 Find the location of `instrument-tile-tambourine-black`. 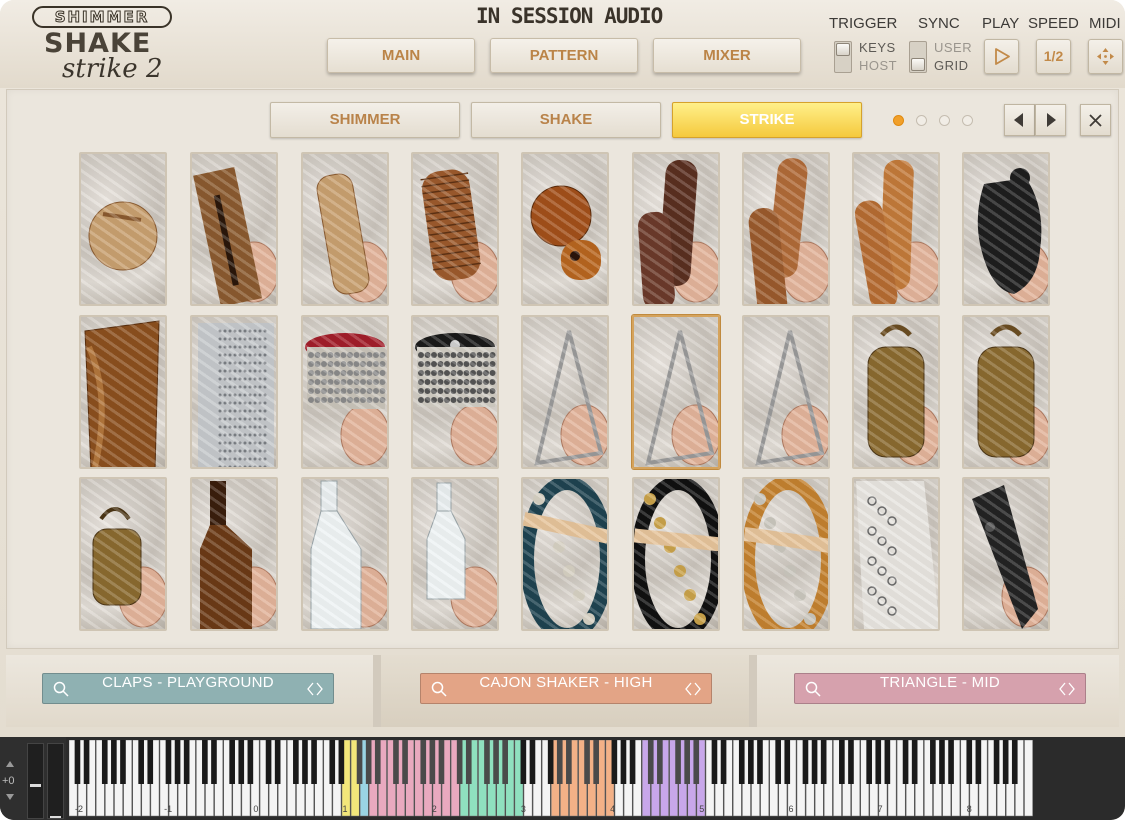

instrument-tile-tambourine-black is located at coordinates (676, 554).